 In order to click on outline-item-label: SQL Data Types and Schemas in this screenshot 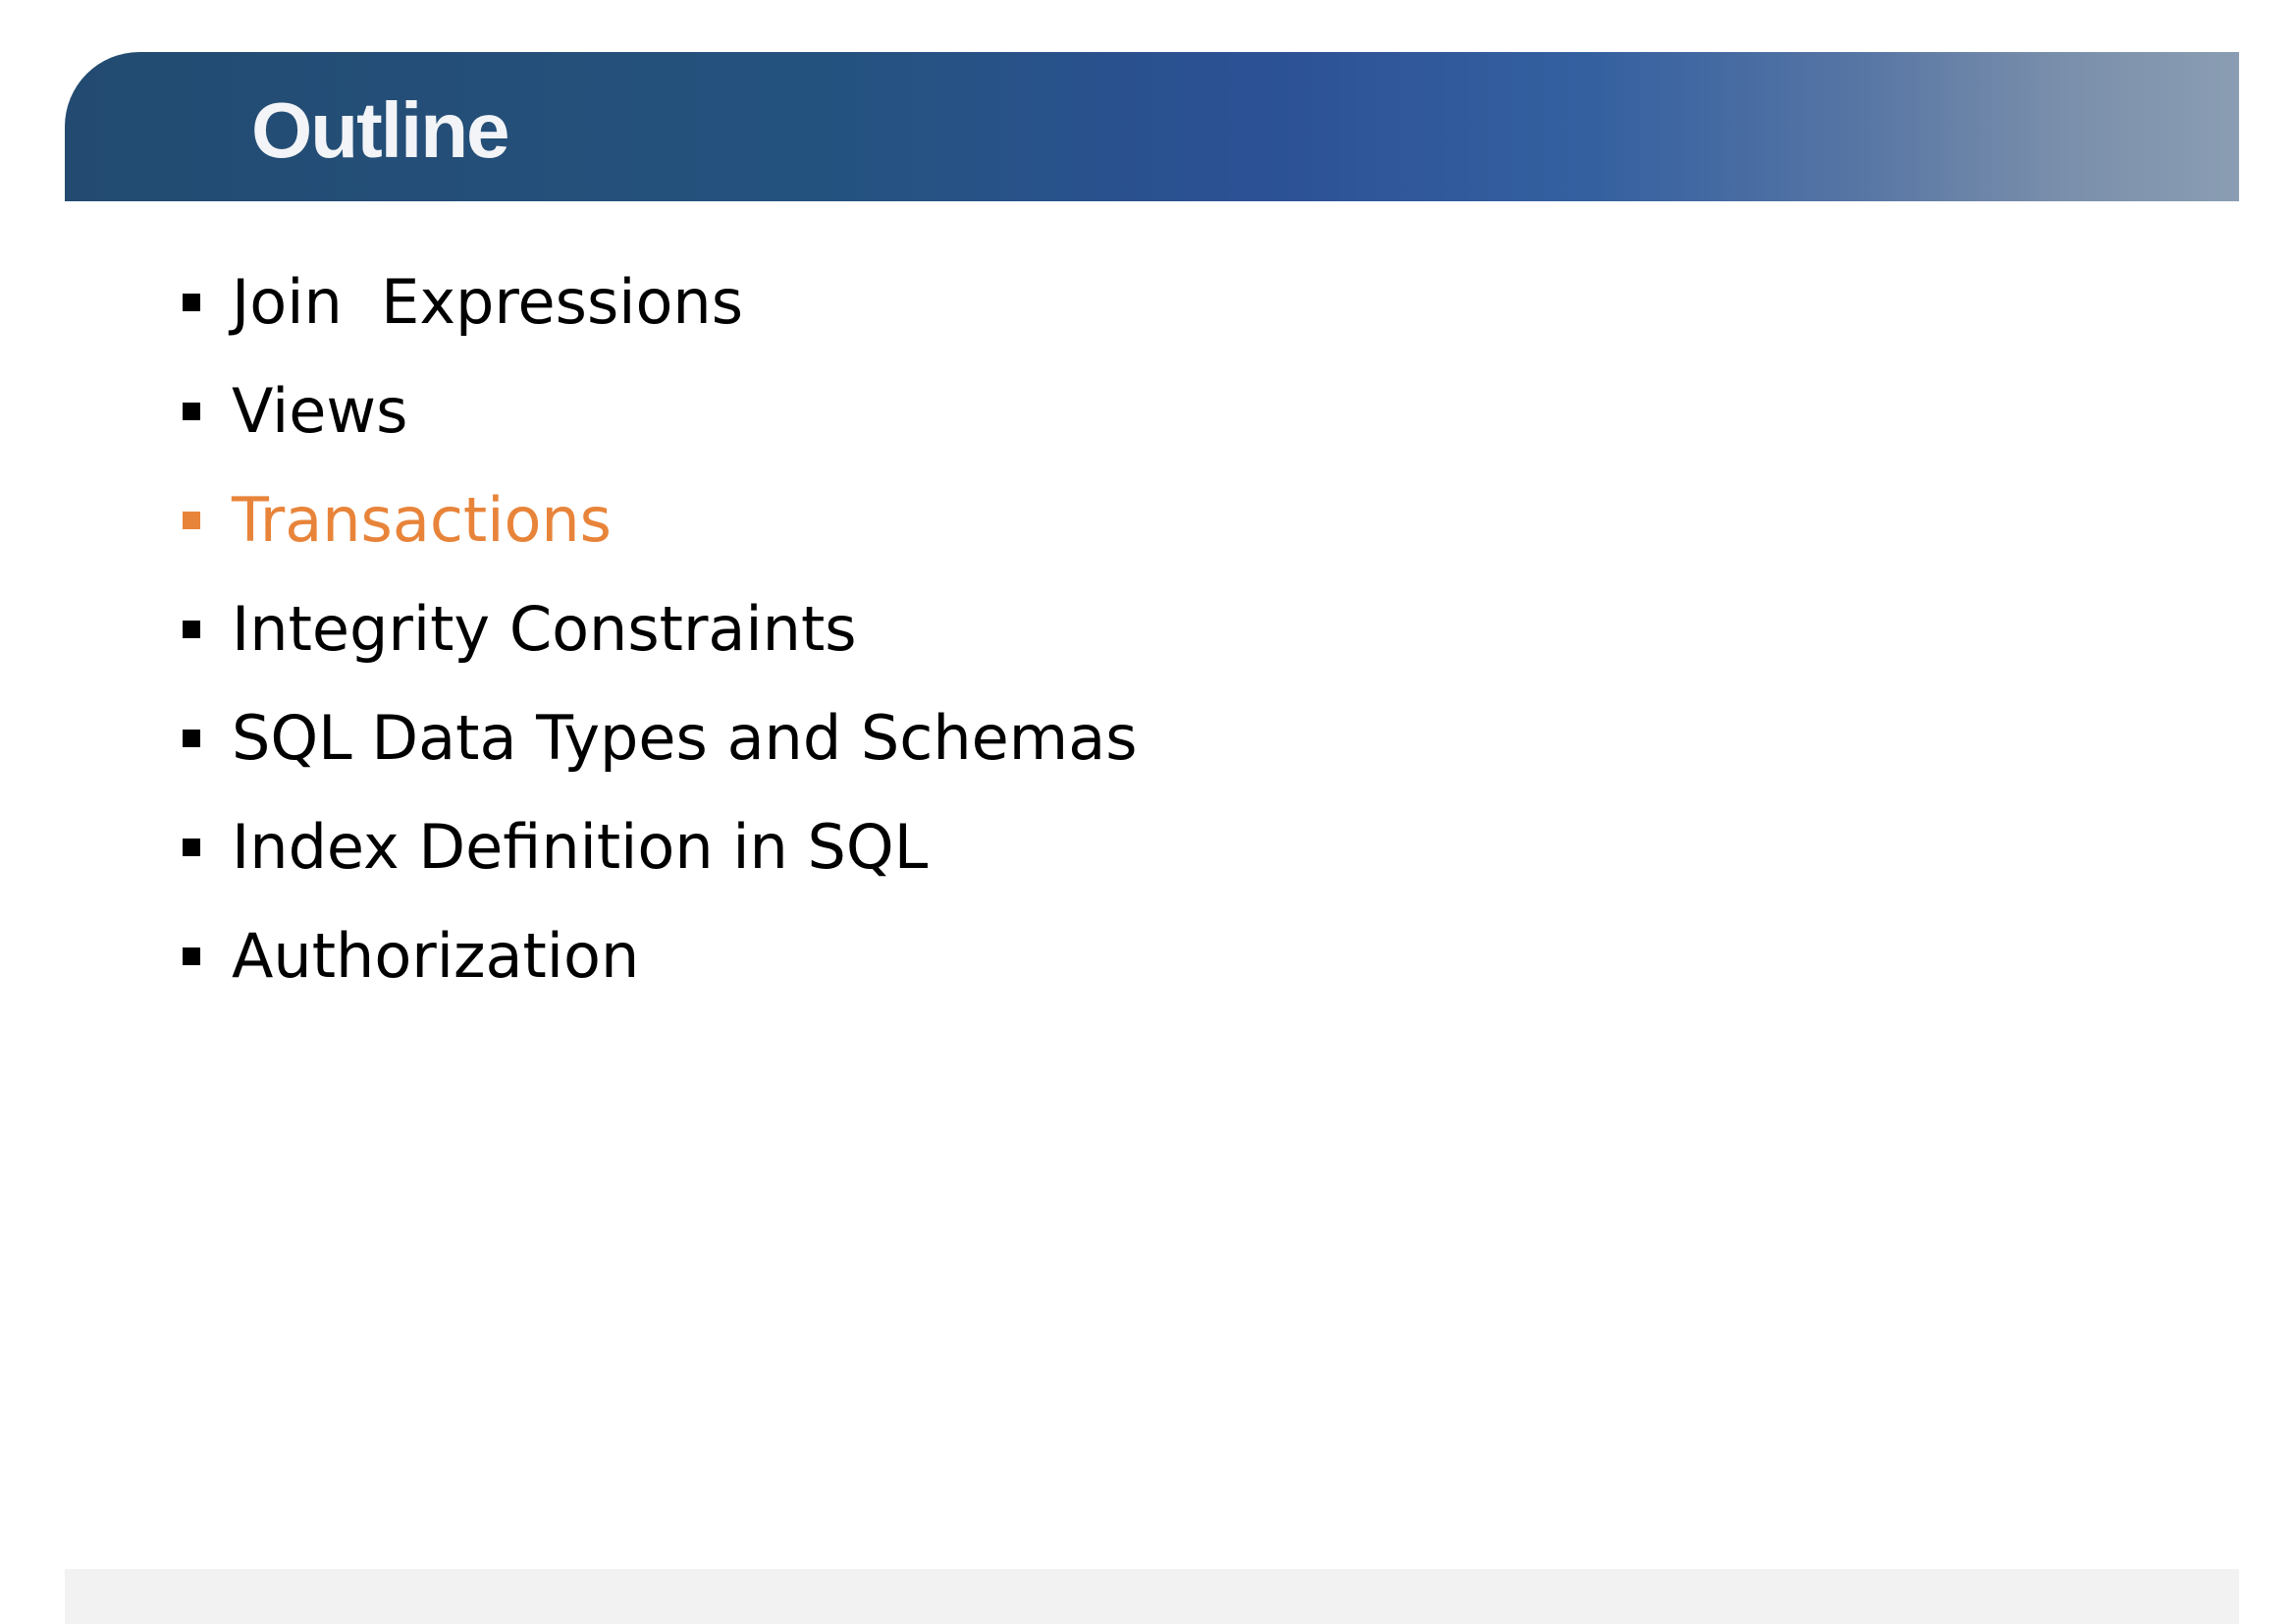, I will do `click(685, 738)`.